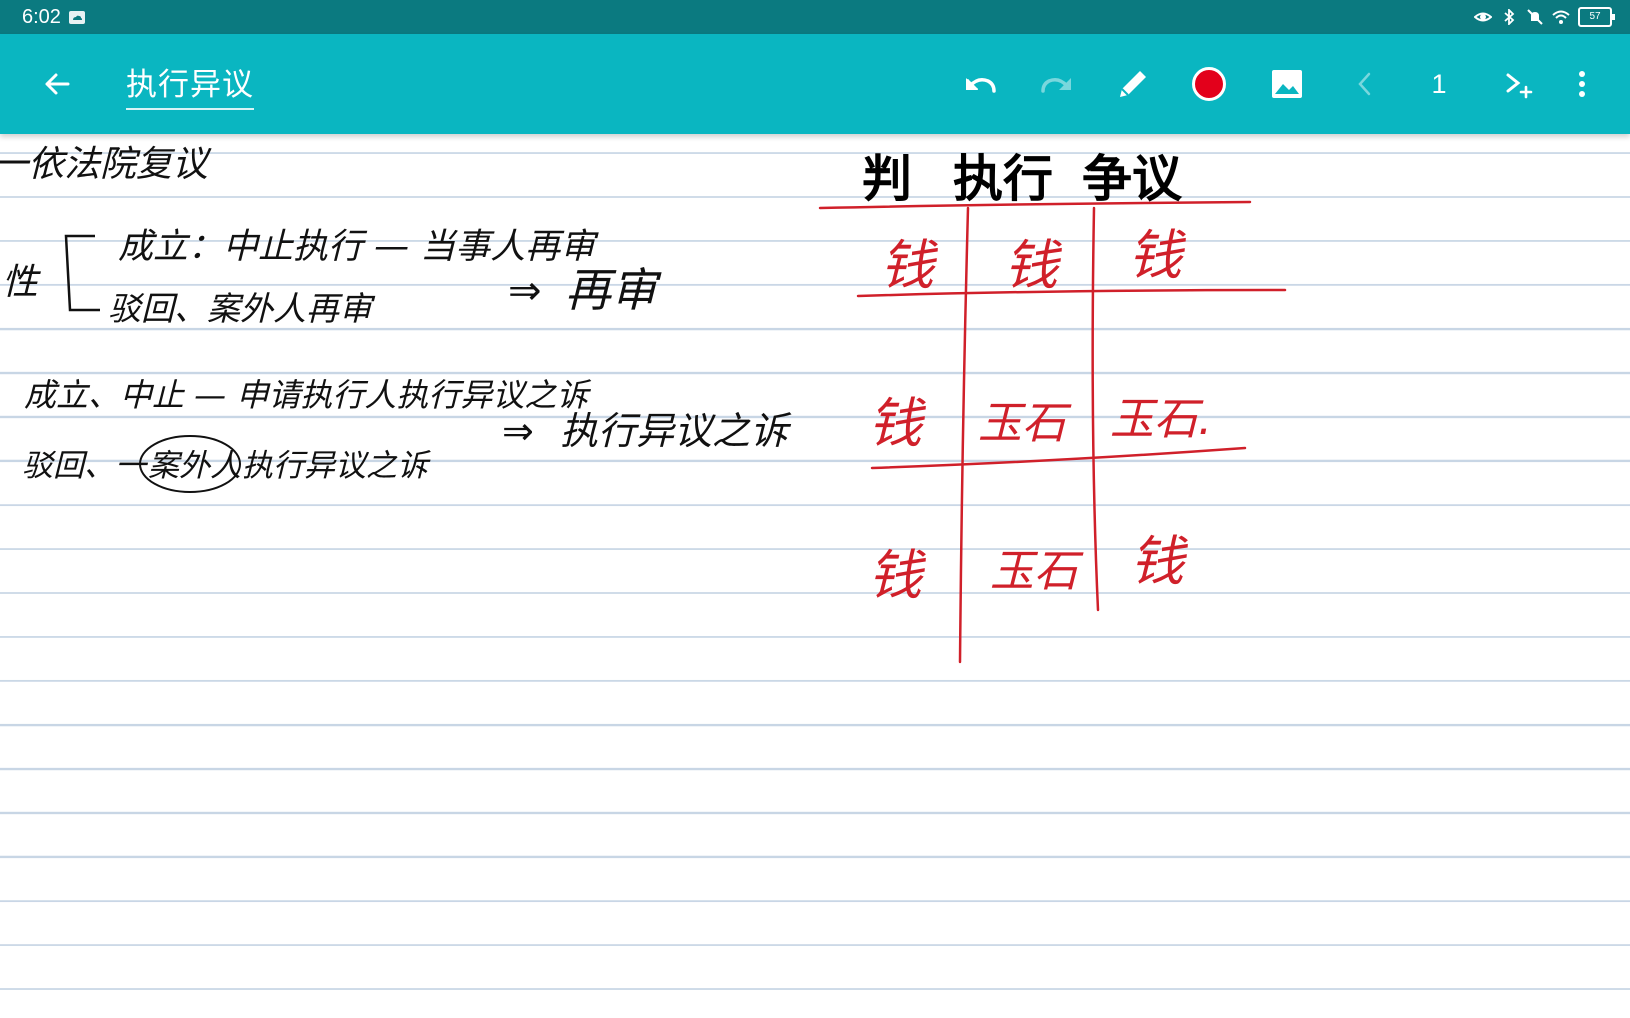 This screenshot has height=1018, width=1630. I want to click on cell-r3-c1: 钱, so click(897, 575).